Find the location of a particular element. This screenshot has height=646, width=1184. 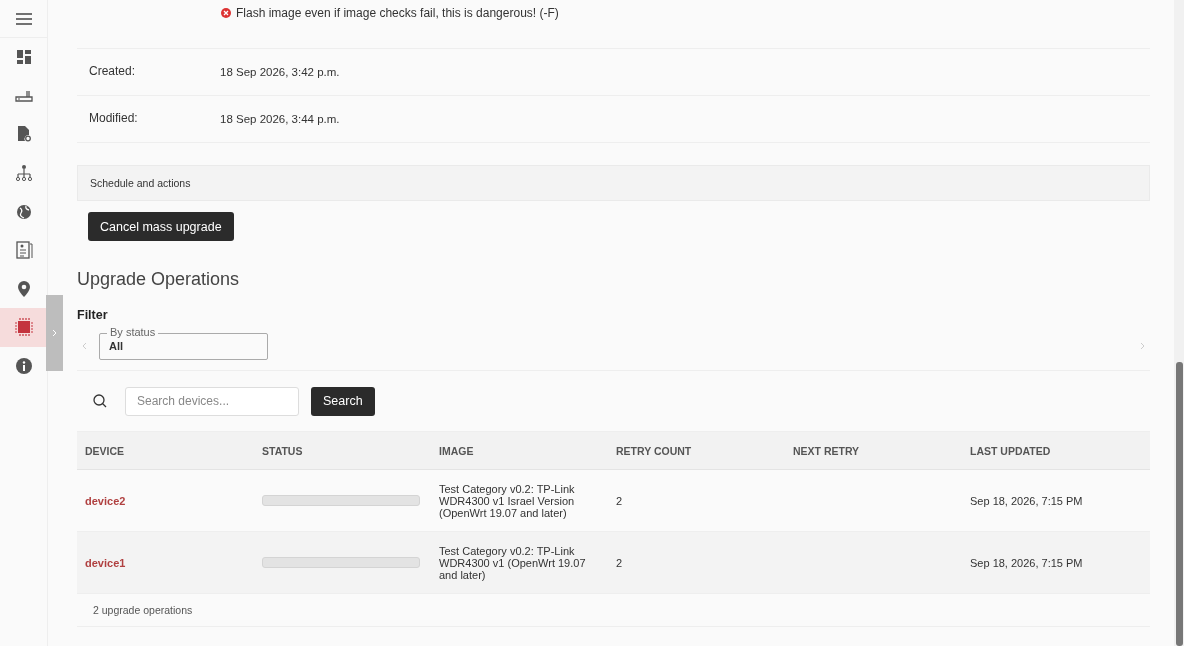

device-link: device1 is located at coordinates (105, 562).